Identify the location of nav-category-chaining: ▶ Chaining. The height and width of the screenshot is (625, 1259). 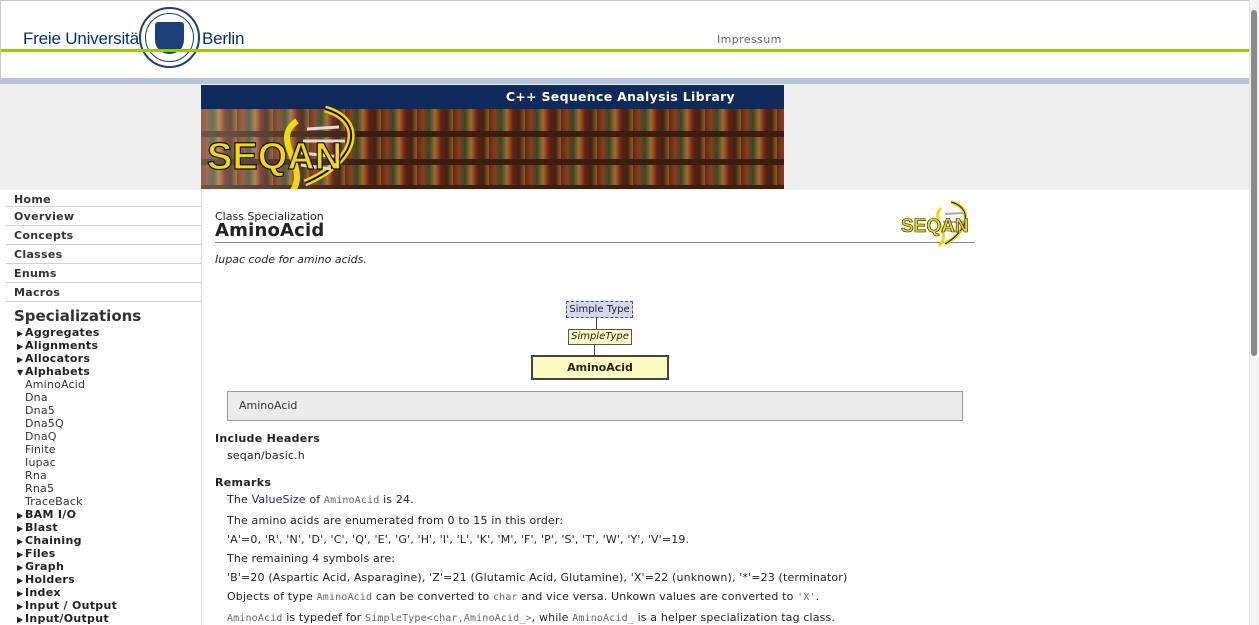
(103, 540).